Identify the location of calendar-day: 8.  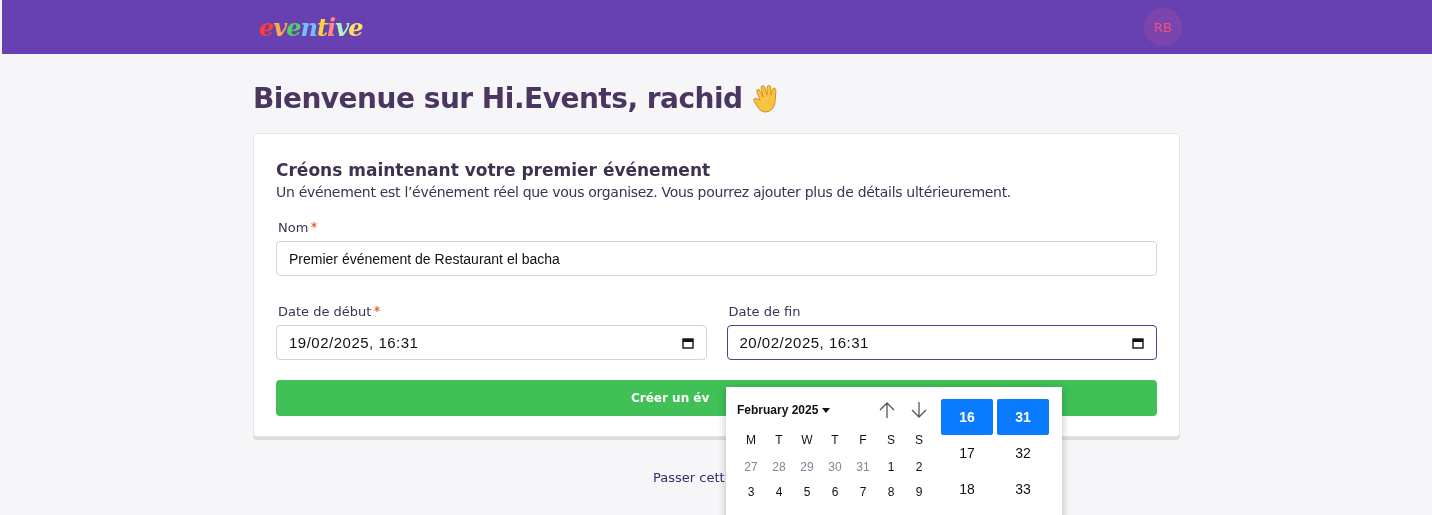
(891, 492).